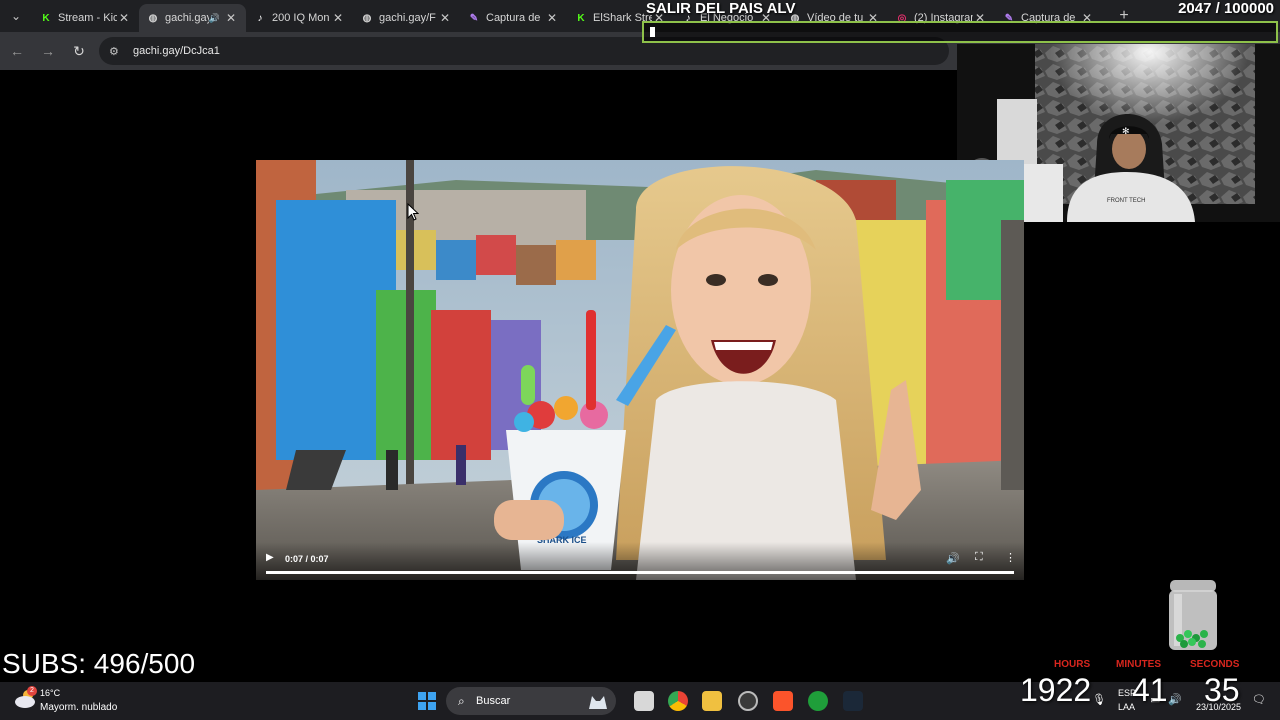 This screenshot has width=1280, height=720. I want to click on brave-icon, so click(783, 701).